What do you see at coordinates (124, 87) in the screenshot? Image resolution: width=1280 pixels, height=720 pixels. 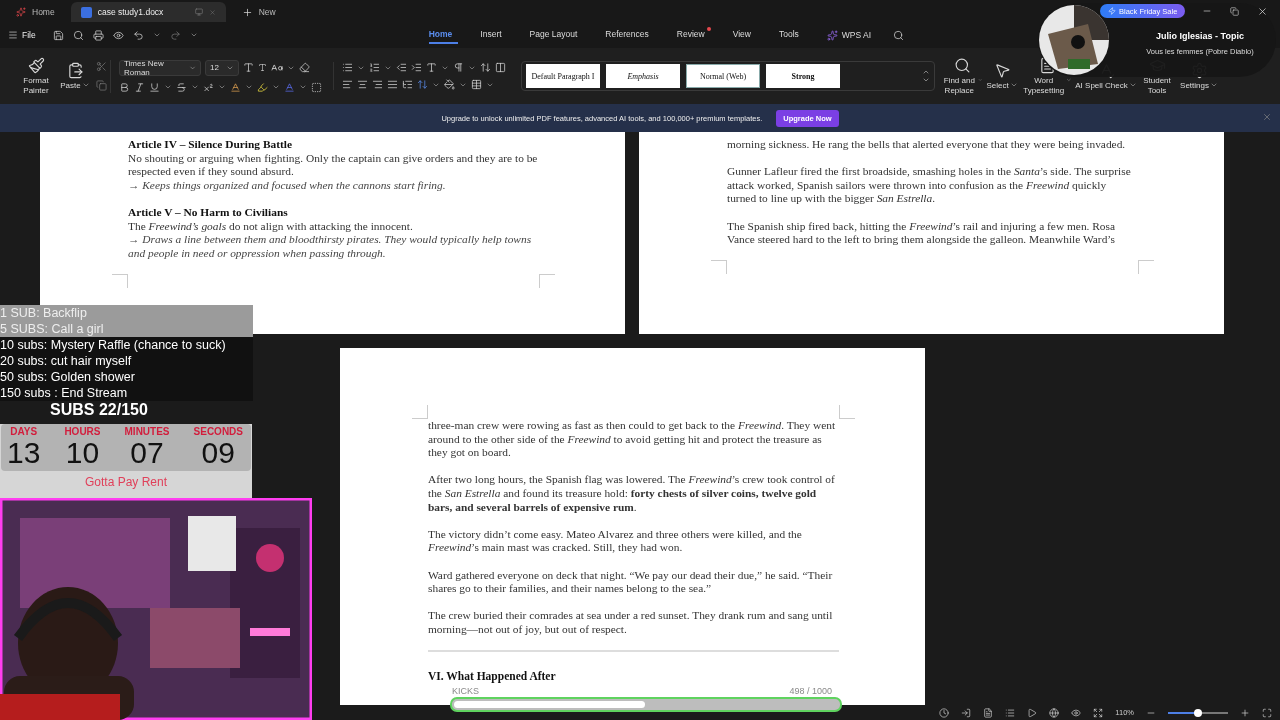 I see `bold-icon` at bounding box center [124, 87].